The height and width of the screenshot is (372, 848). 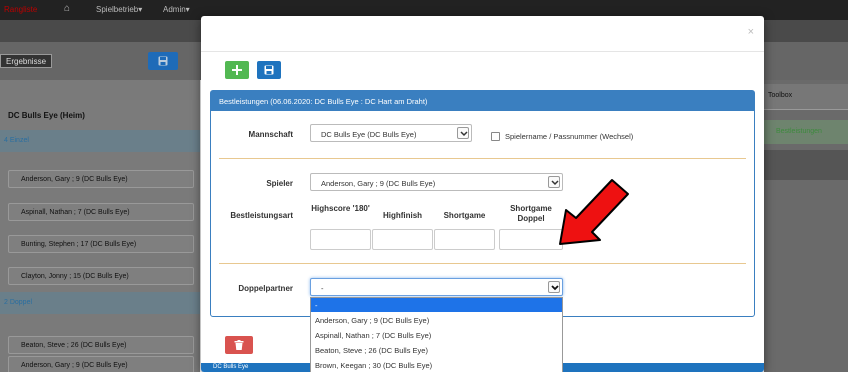 What do you see at coordinates (464, 215) in the screenshot?
I see `column-shortgame: Shortgame` at bounding box center [464, 215].